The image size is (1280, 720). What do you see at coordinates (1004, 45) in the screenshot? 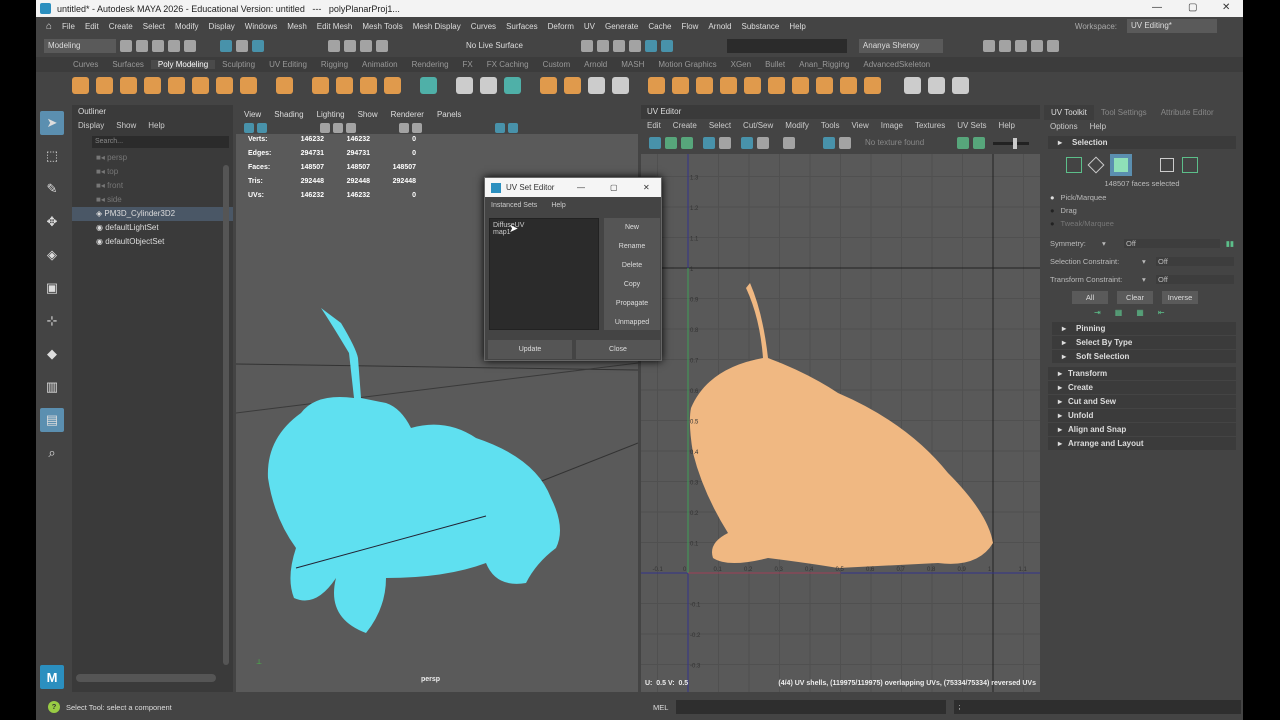
I see `character-controls-icon` at bounding box center [1004, 45].